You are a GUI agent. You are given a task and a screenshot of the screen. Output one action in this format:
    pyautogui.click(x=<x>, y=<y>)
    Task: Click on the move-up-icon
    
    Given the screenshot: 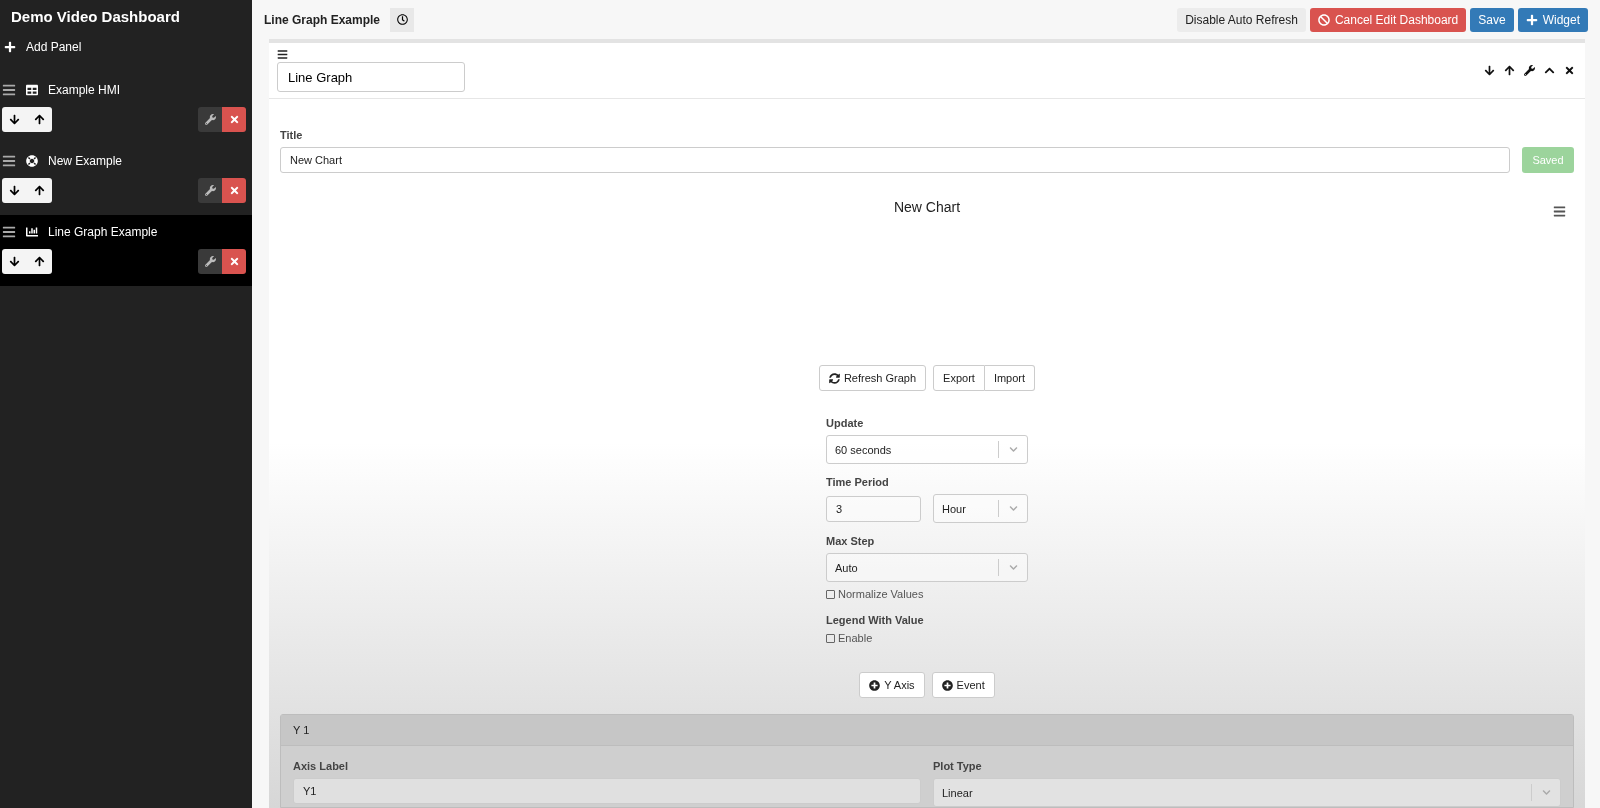 What is the action you would take?
    pyautogui.click(x=1509, y=70)
    